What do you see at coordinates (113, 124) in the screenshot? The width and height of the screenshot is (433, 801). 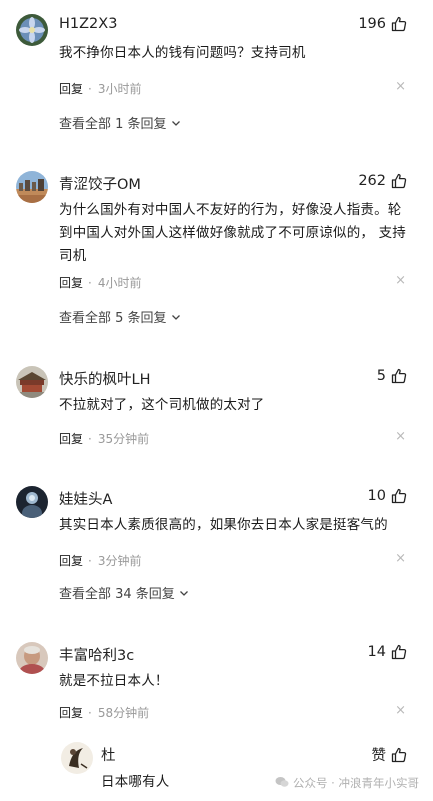 I see `view-all-label: 查看全部 1 条回复` at bounding box center [113, 124].